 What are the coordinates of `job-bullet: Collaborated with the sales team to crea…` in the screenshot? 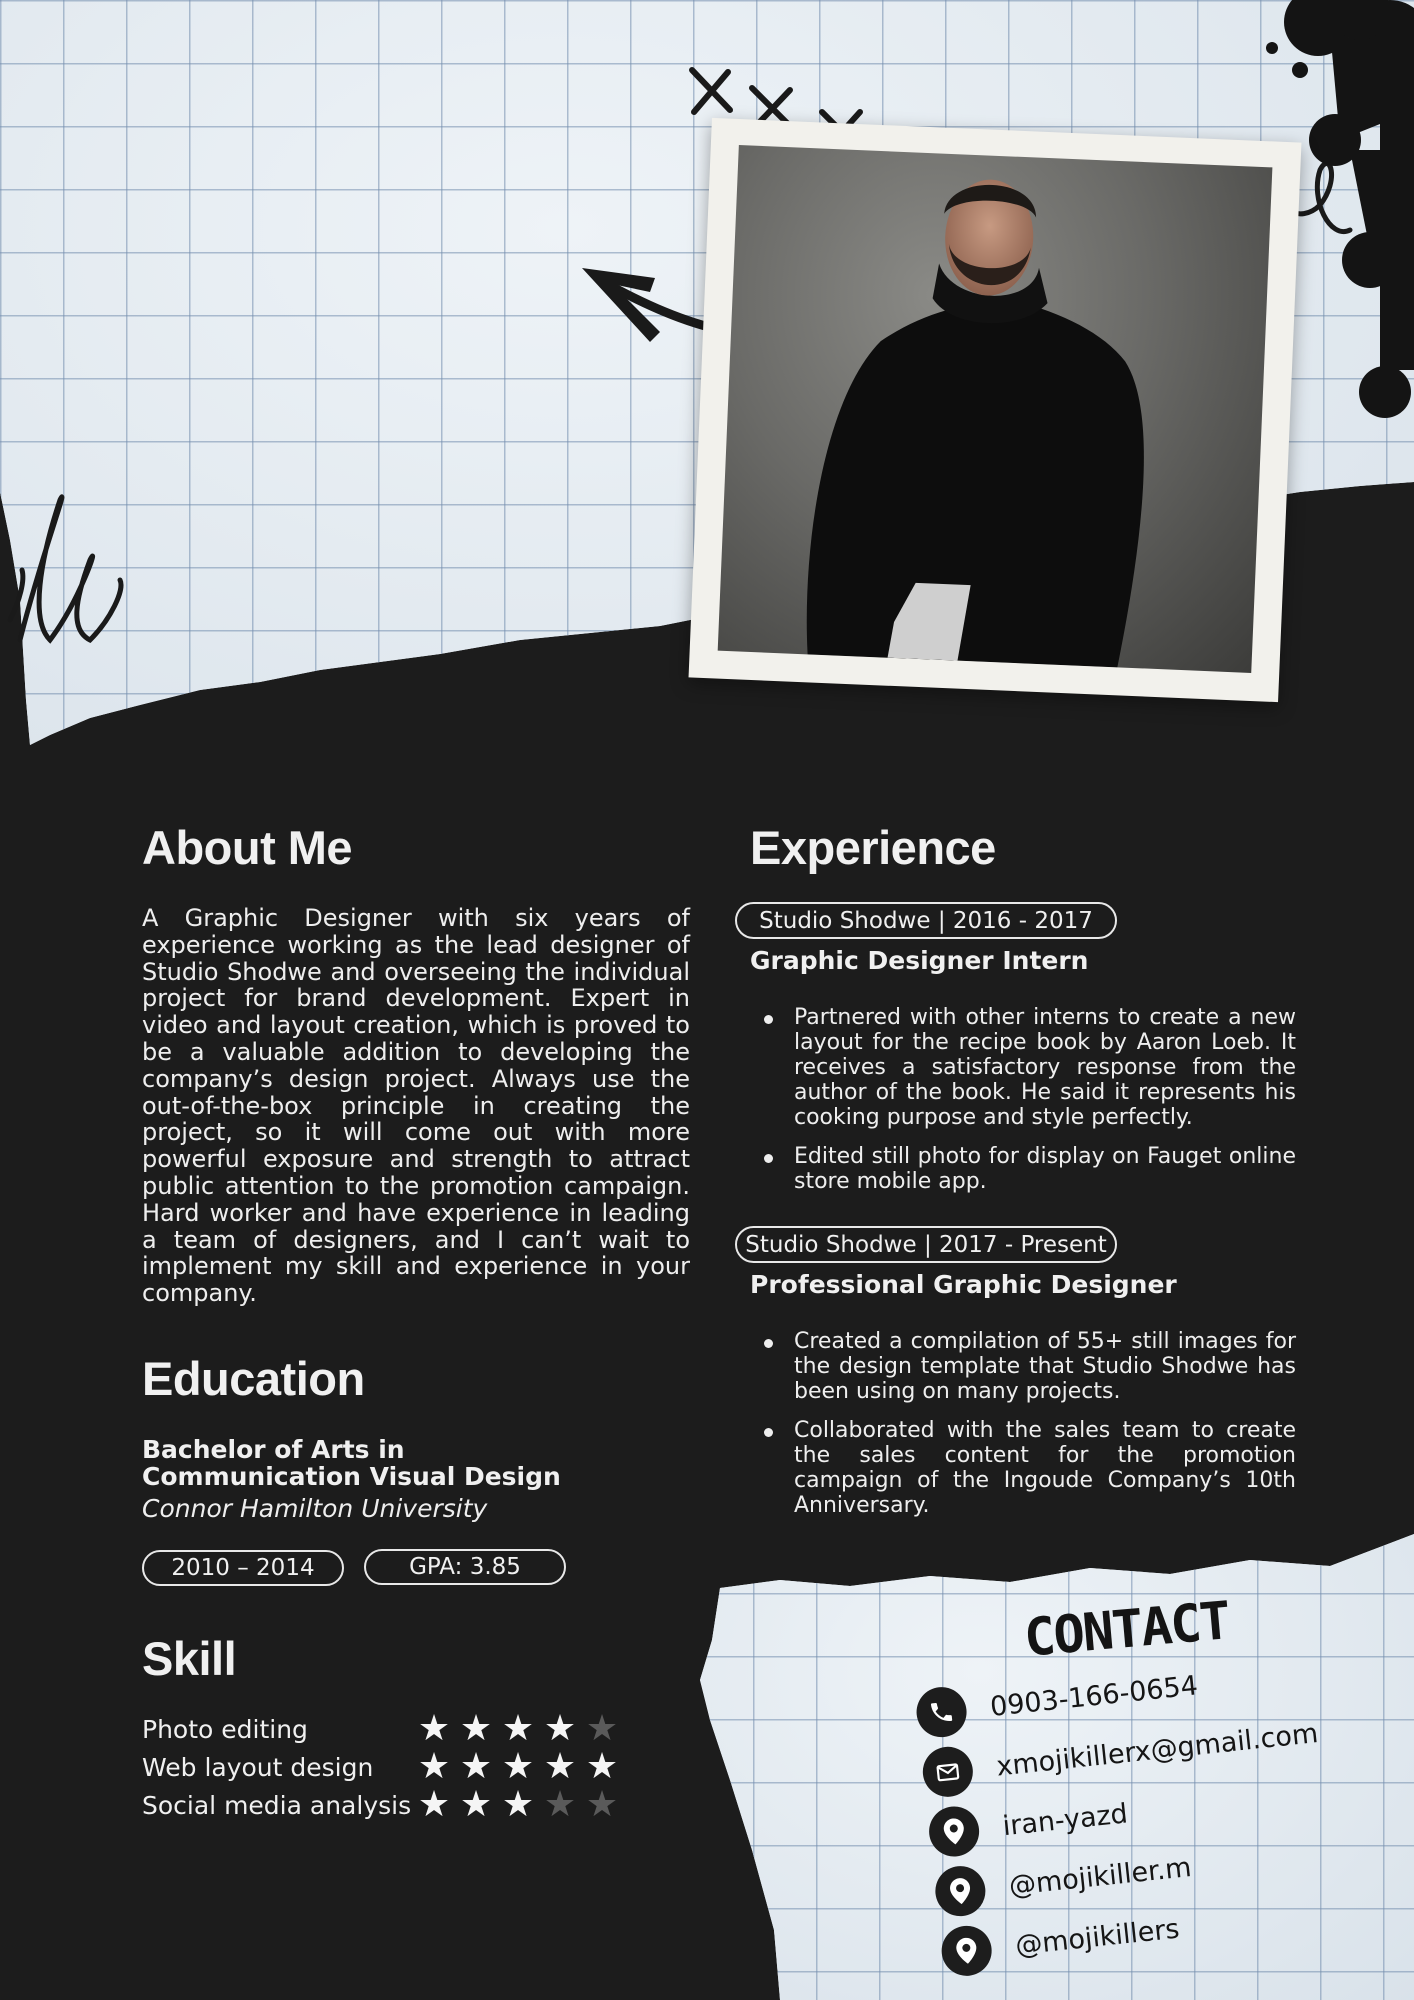 It's located at (1023, 1468).